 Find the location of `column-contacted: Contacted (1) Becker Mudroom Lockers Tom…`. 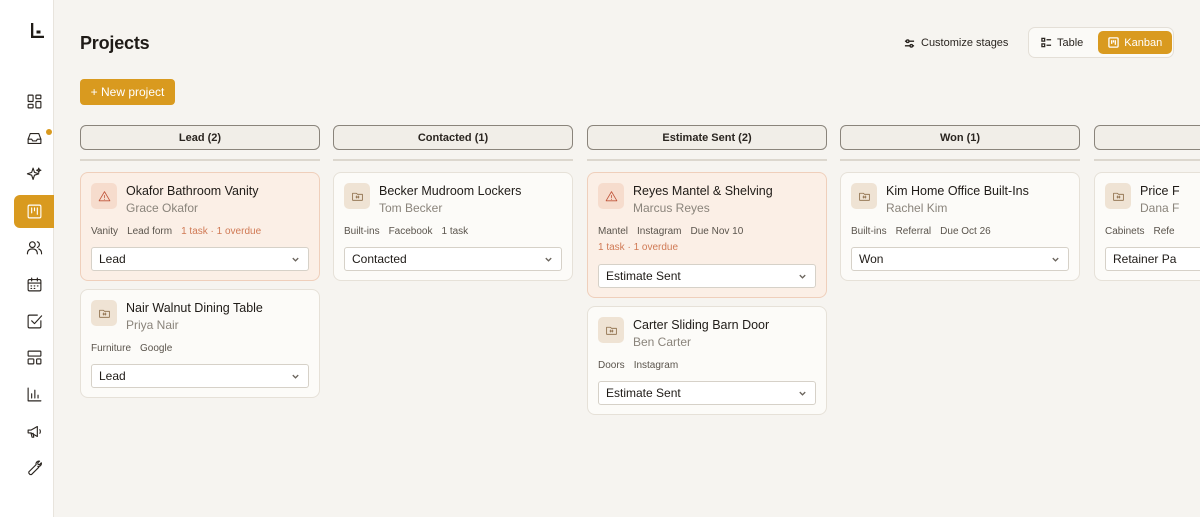

column-contacted: Contacted (1) Becker Mudroom Lockers Tom… is located at coordinates (453, 203).